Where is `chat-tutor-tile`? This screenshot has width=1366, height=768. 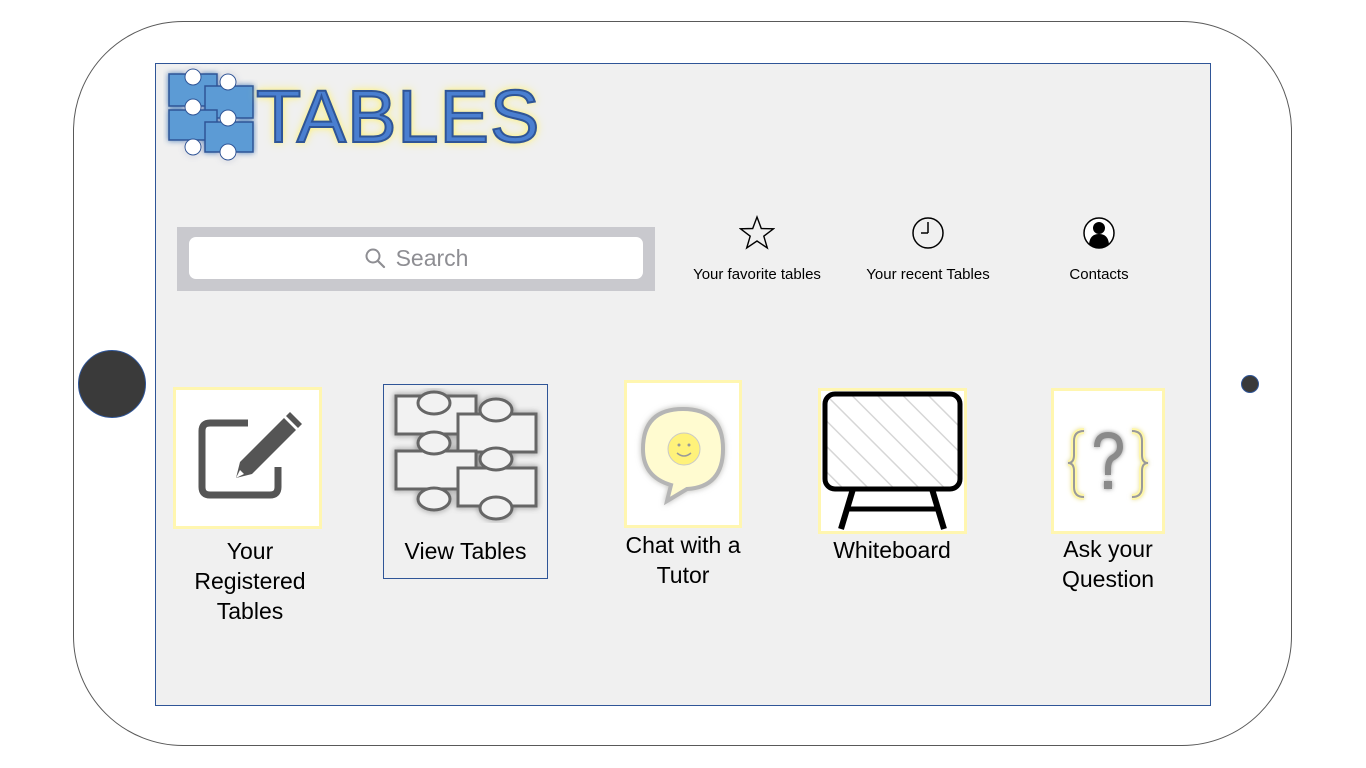
chat-tutor-tile is located at coordinates (683, 454).